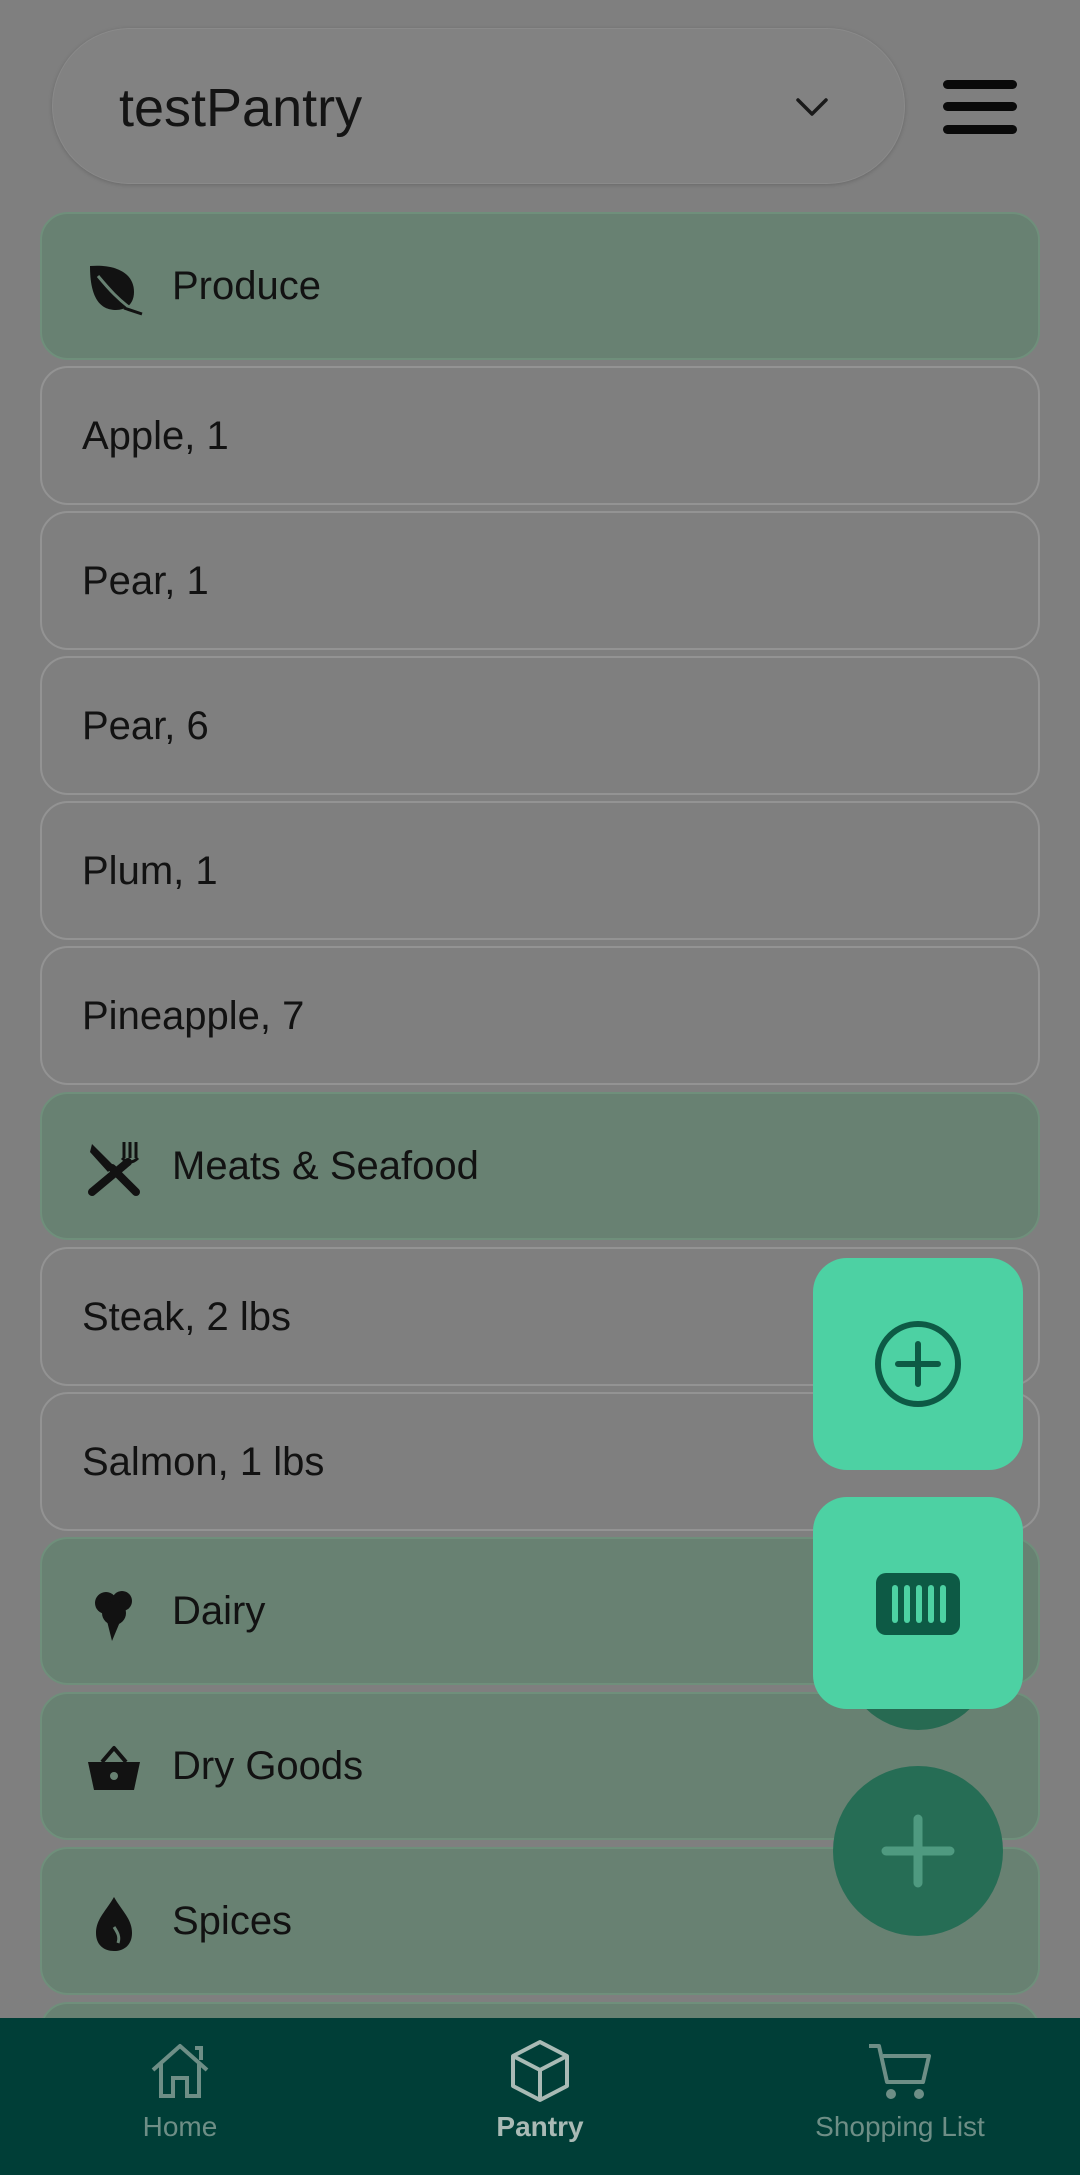 The width and height of the screenshot is (1080, 2175). What do you see at coordinates (540, 2071) in the screenshot?
I see `box-icon` at bounding box center [540, 2071].